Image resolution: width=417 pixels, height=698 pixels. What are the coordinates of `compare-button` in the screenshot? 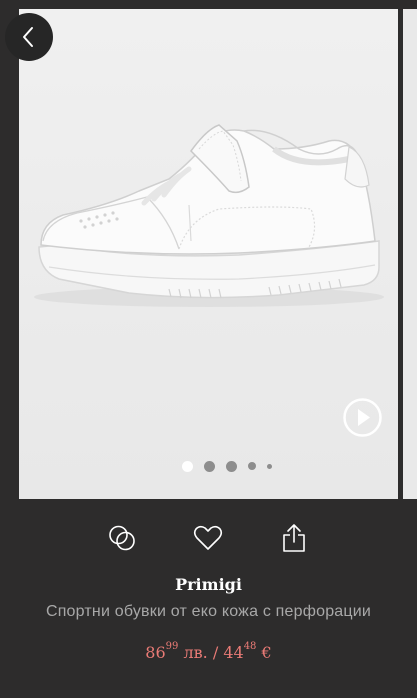 It's located at (122, 538).